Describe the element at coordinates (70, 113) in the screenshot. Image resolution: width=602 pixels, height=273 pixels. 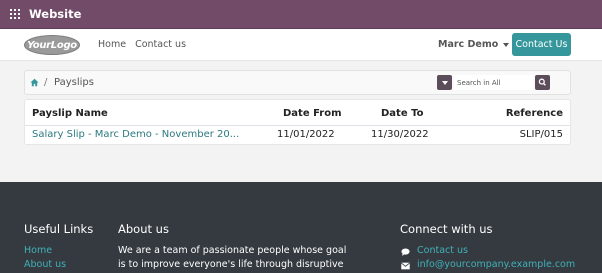
I see `column-header-payslip-name: Payslip Name` at that location.